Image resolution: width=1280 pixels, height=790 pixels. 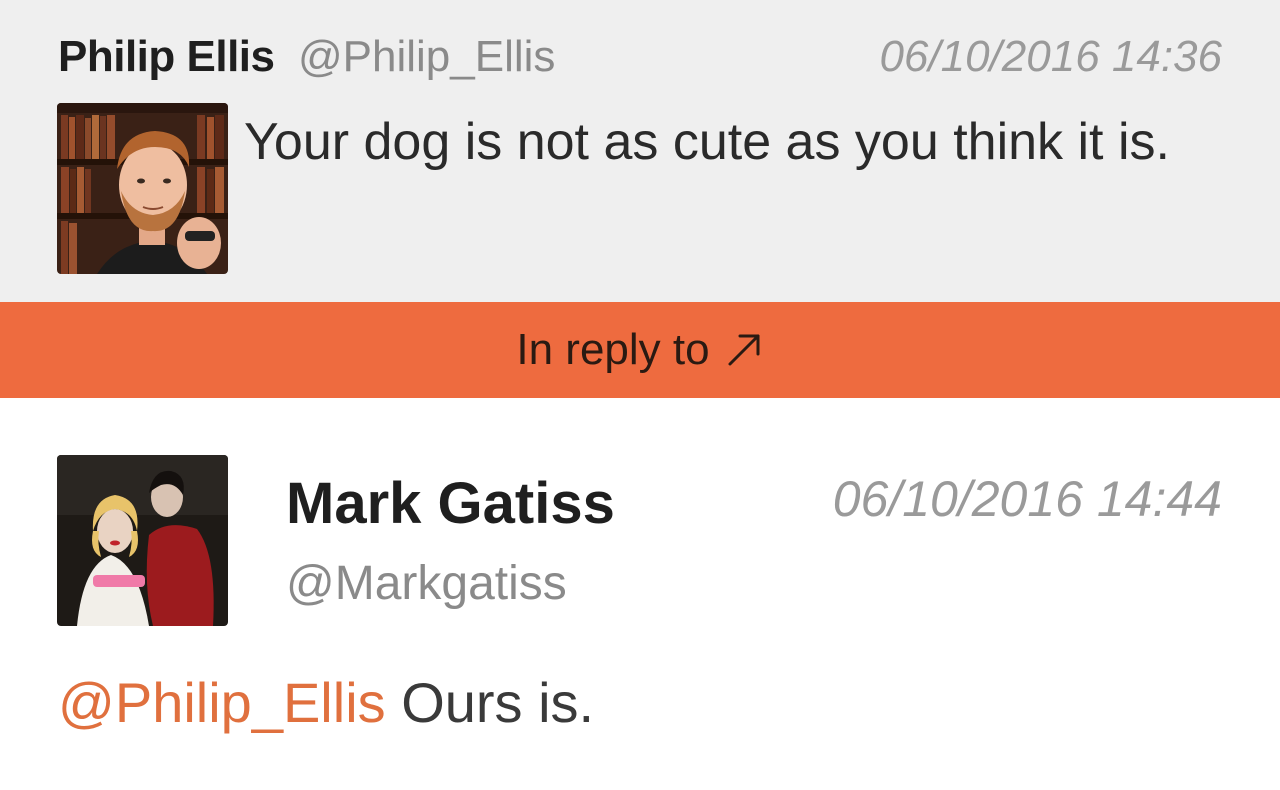 What do you see at coordinates (426, 583) in the screenshot?
I see `reply-author-handle: @Markgatiss` at bounding box center [426, 583].